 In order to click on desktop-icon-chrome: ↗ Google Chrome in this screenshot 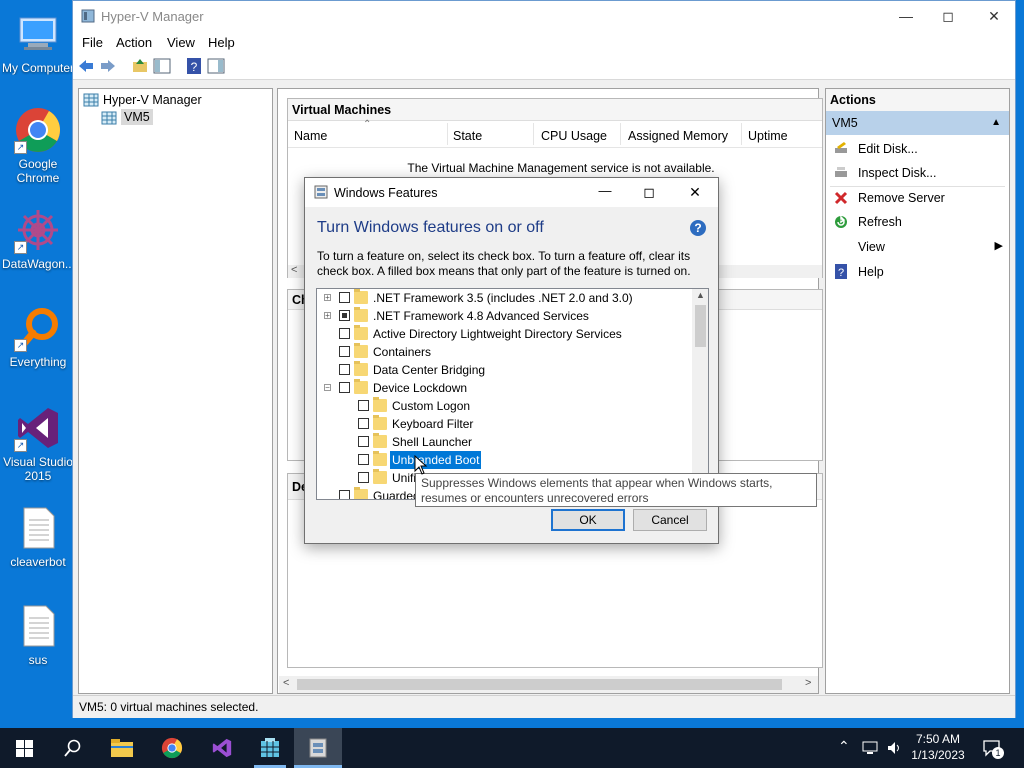, I will do `click(38, 145)`.